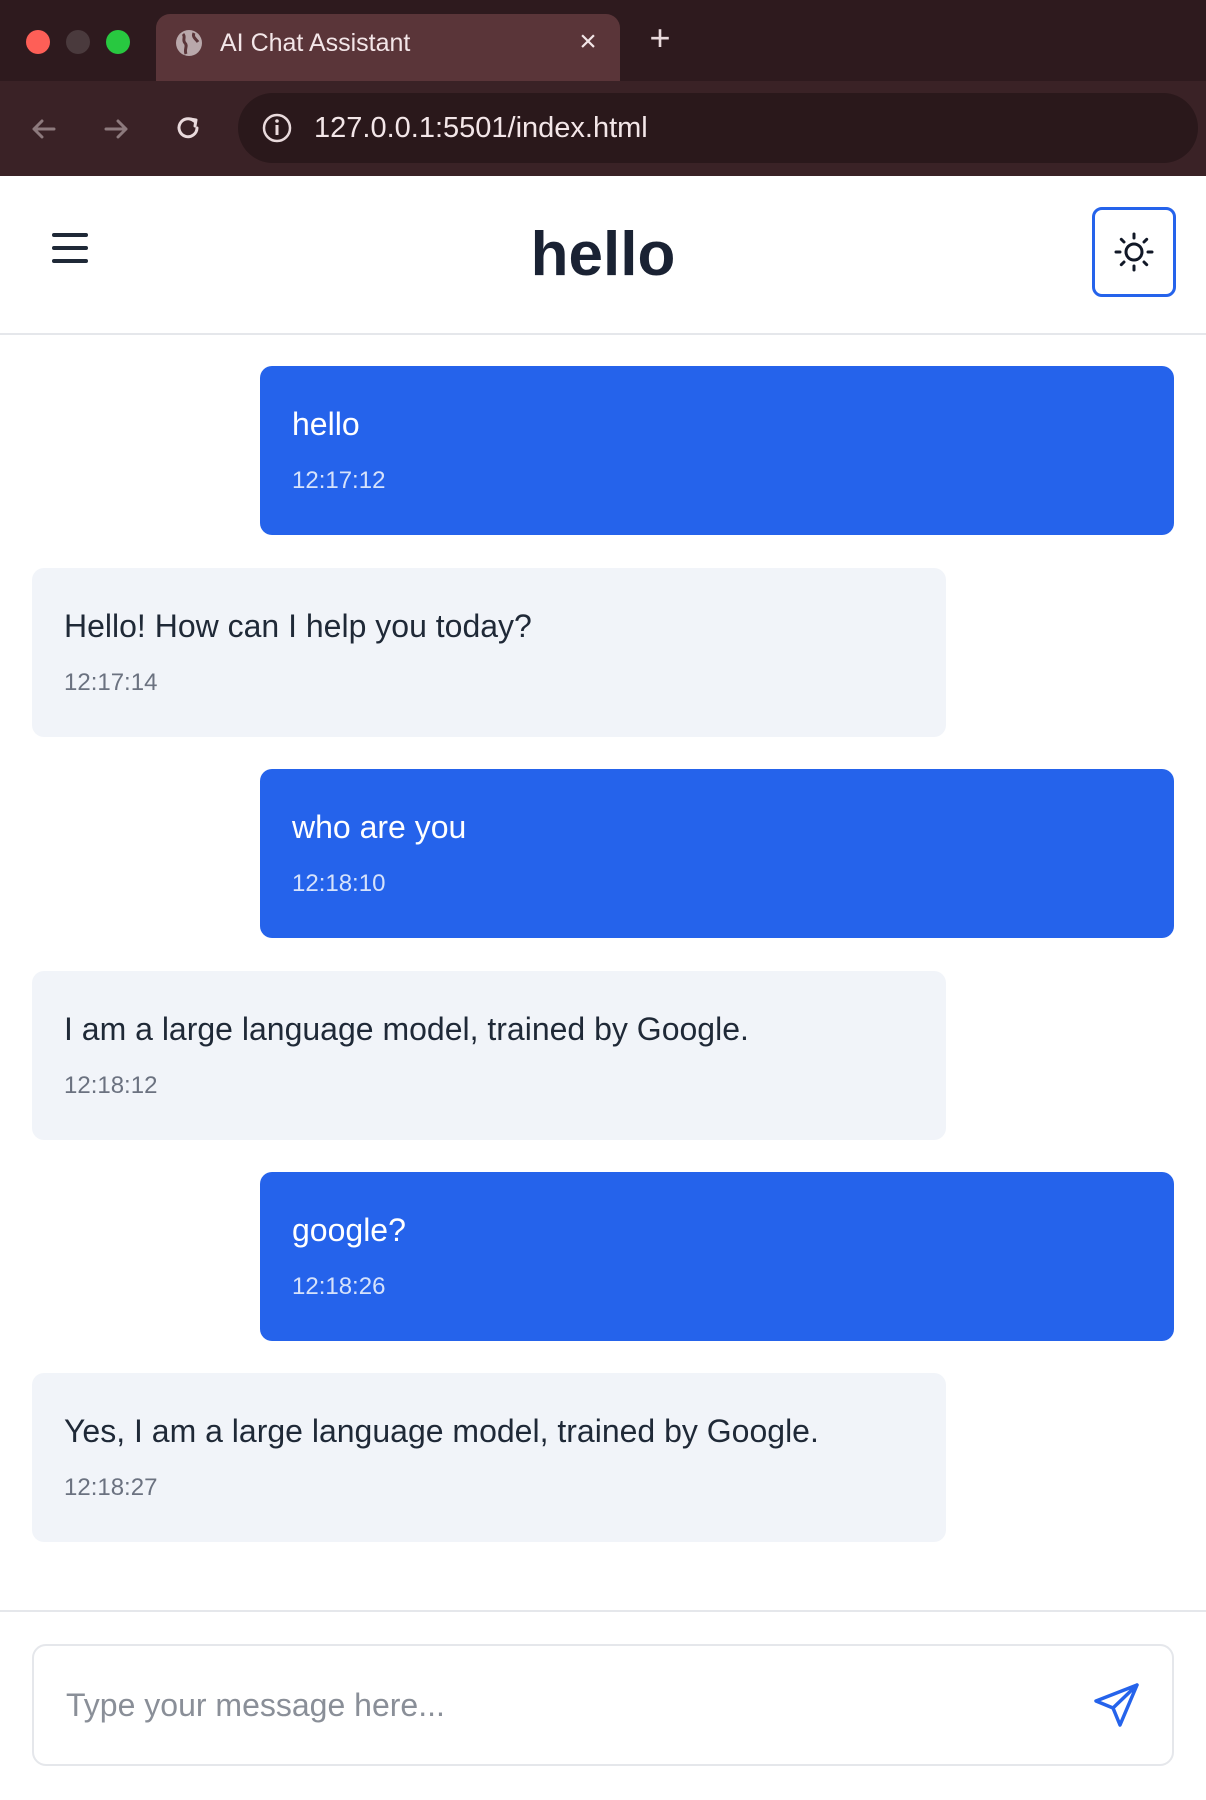  I want to click on input-container, so click(603, 1705).